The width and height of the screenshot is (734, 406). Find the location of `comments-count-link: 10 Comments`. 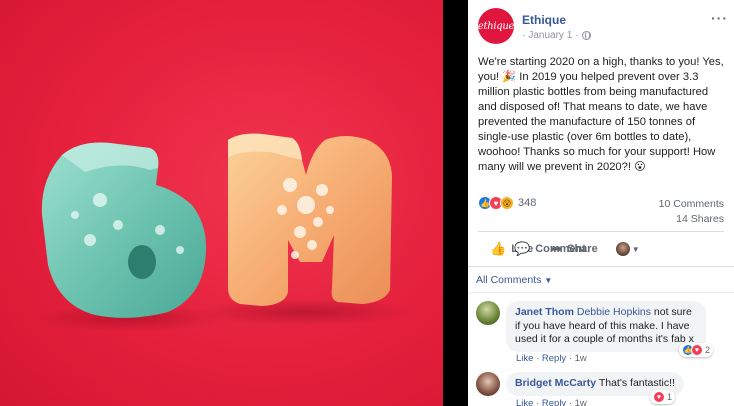

comments-count-link: 10 Comments is located at coordinates (691, 204).